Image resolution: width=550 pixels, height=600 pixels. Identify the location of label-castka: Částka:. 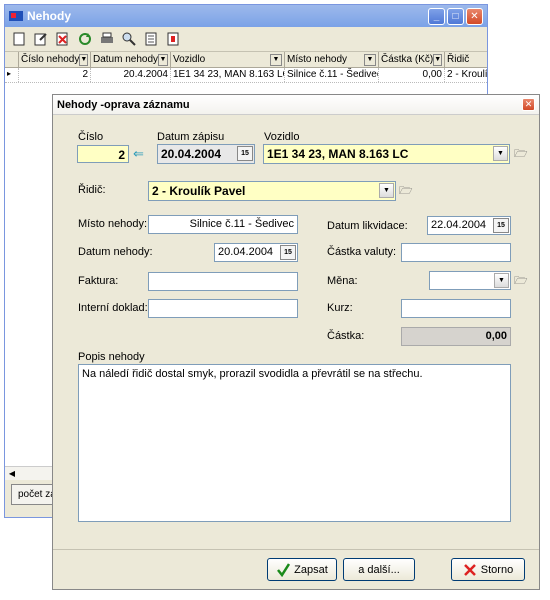
(346, 336).